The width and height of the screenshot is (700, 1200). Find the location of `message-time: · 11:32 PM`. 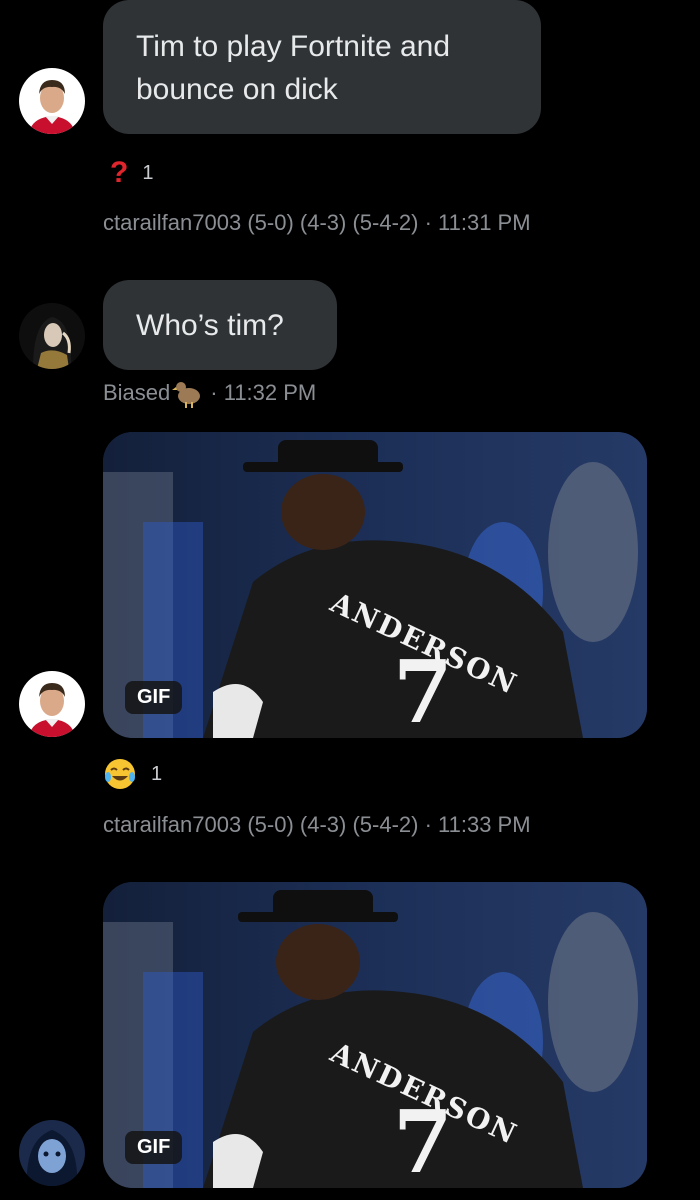

message-time: · 11:32 PM is located at coordinates (263, 392).